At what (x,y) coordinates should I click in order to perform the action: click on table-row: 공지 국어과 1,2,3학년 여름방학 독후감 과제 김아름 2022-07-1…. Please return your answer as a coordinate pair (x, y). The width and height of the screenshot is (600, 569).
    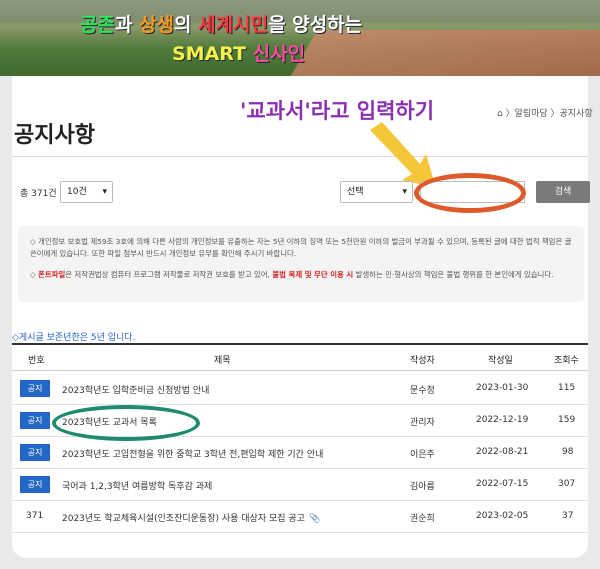
    Looking at the image, I should click on (300, 485).